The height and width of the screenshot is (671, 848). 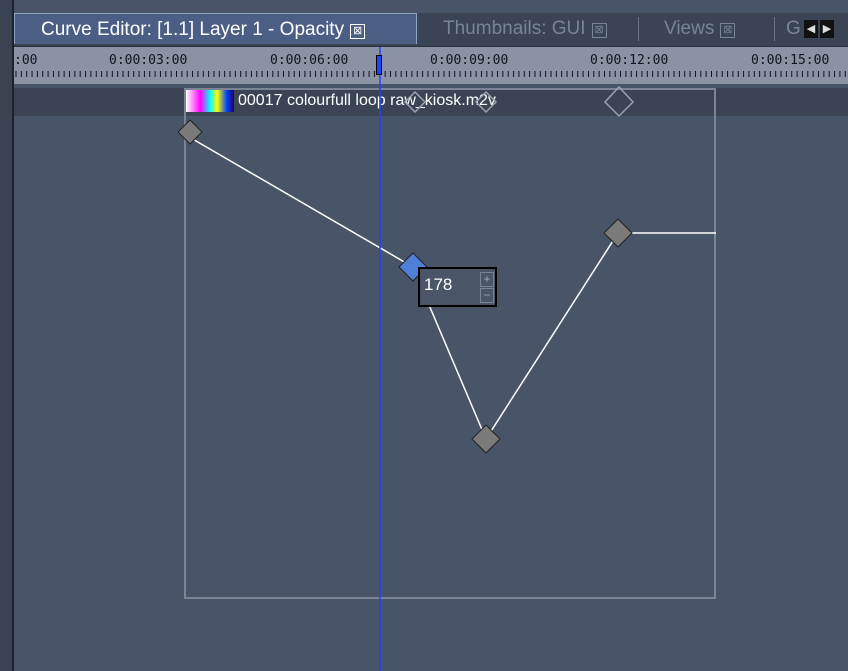 I want to click on decrement-button: −, so click(x=487, y=295).